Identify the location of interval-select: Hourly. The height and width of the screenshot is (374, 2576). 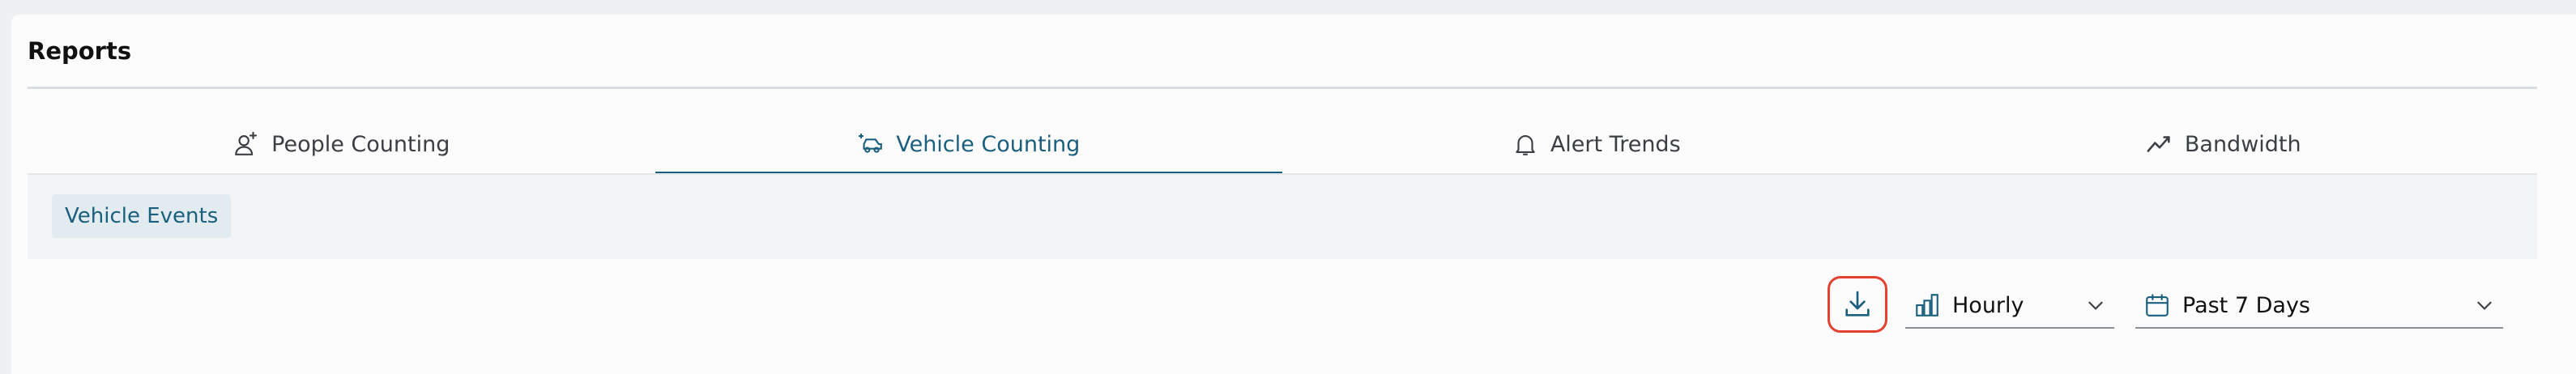
(2010, 306).